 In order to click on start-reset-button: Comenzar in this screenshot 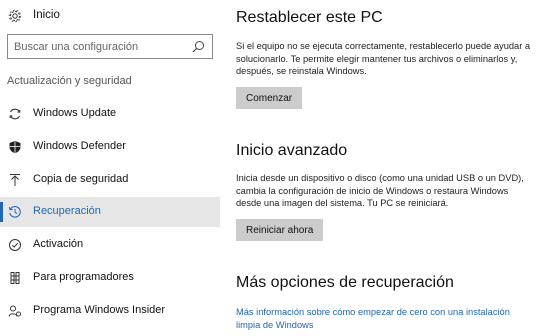, I will do `click(269, 98)`.